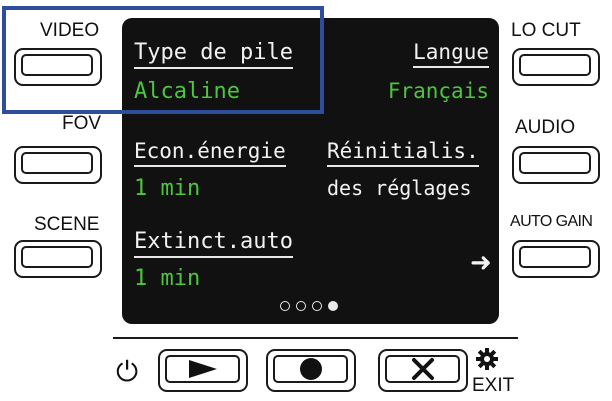 Image resolution: width=612 pixels, height=401 pixels. I want to click on divider, so click(315, 338).